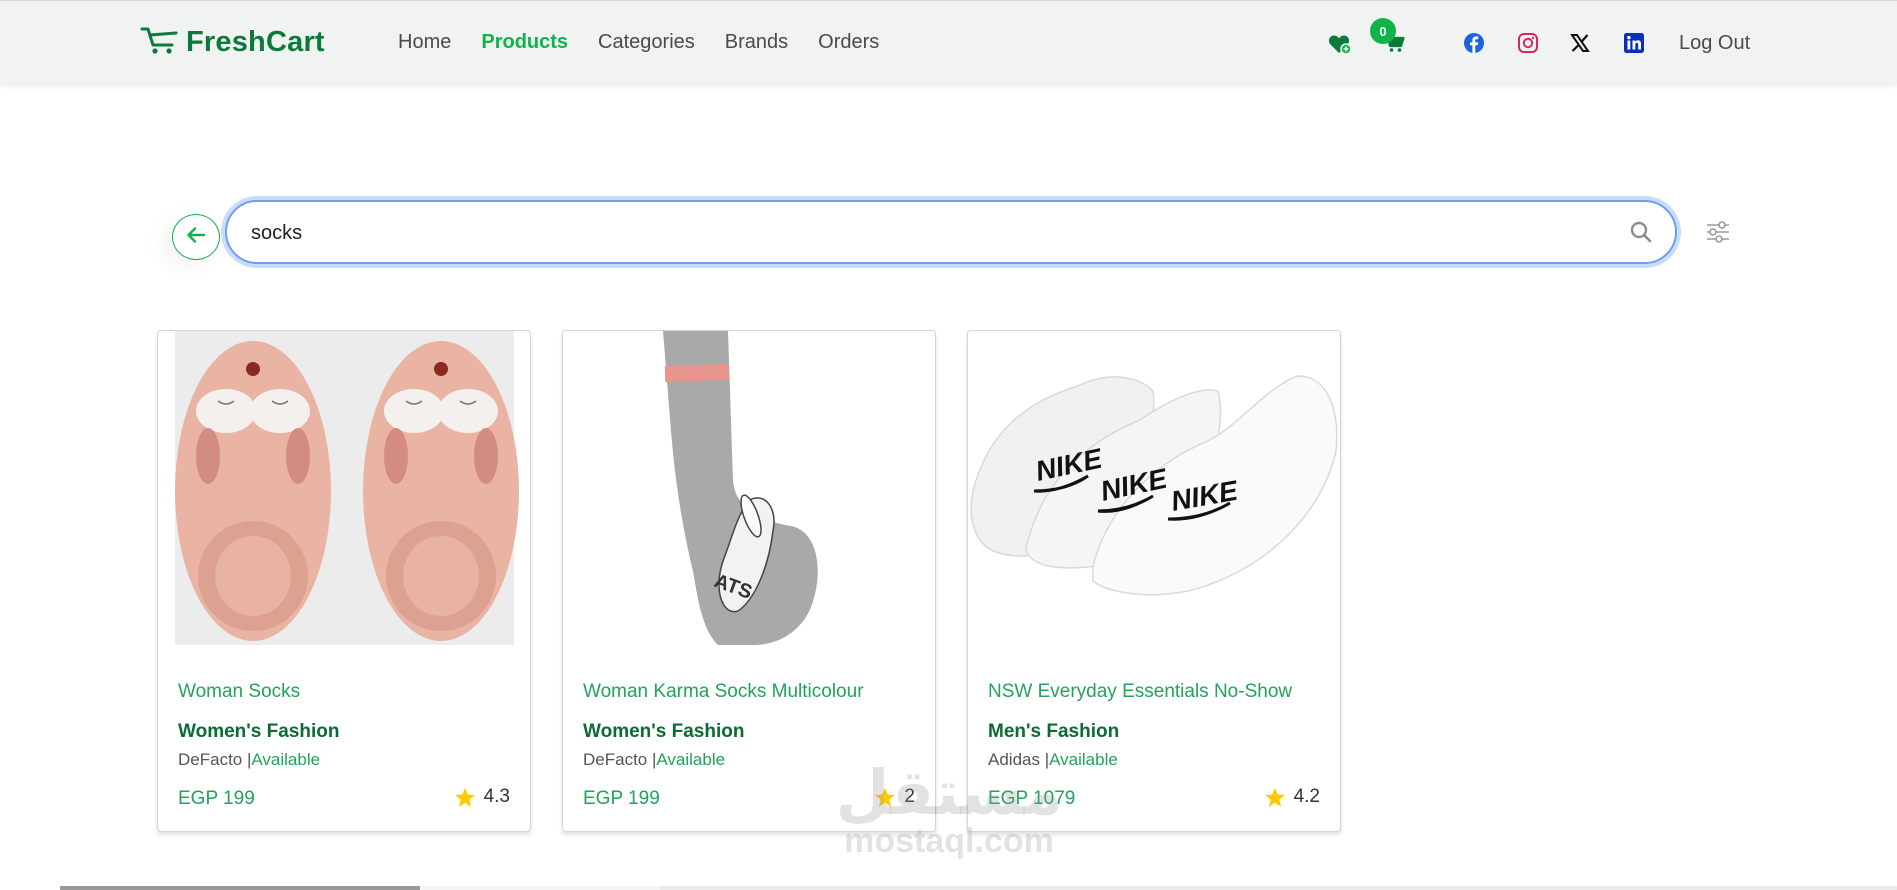 The width and height of the screenshot is (1897, 890). What do you see at coordinates (1140, 692) in the screenshot?
I see `product-title: NSW Everyday Essentials No-Show` at bounding box center [1140, 692].